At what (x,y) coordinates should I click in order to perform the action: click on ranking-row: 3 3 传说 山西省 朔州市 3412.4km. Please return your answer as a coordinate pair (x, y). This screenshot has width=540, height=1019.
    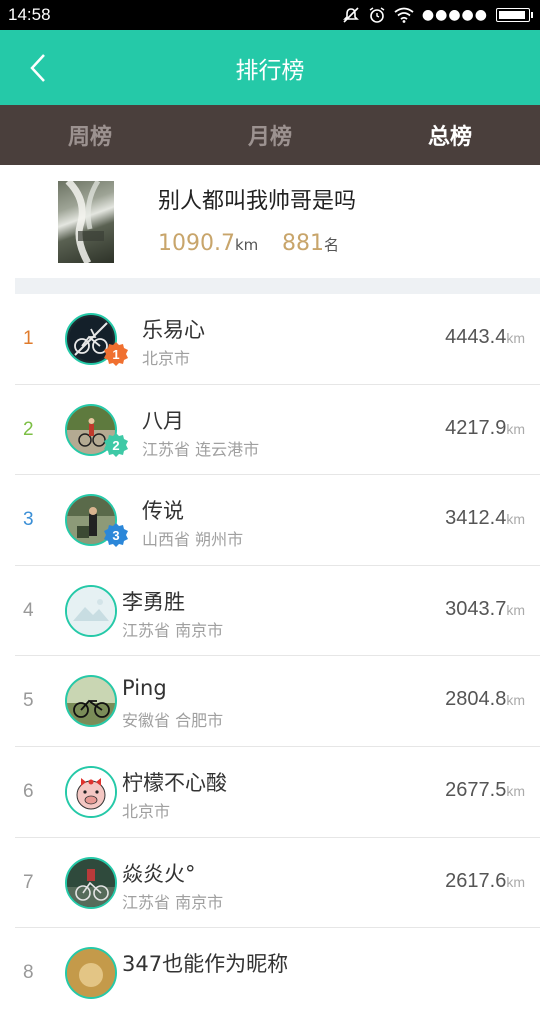
    Looking at the image, I should click on (277, 520).